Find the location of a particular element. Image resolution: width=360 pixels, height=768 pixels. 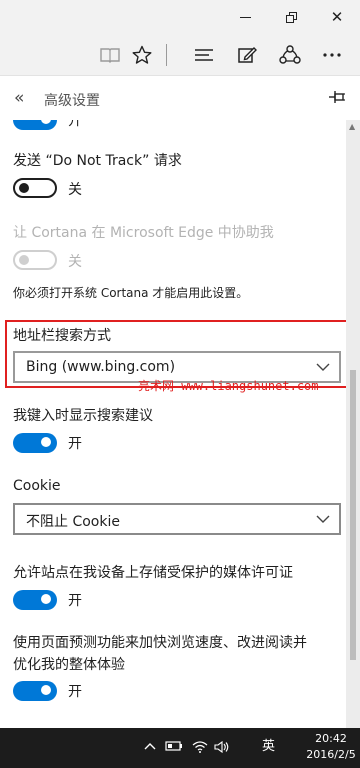

cortana-state: 关 is located at coordinates (75, 262).